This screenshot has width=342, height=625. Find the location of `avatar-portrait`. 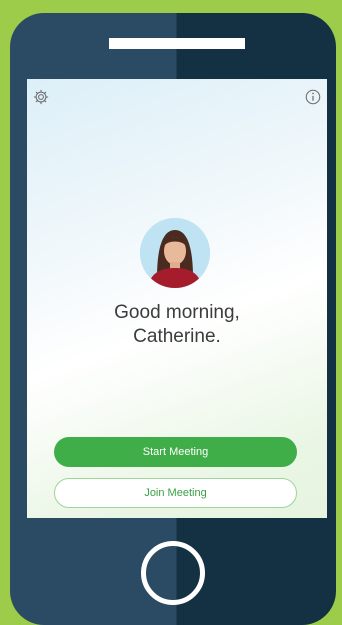

avatar-portrait is located at coordinates (175, 253).